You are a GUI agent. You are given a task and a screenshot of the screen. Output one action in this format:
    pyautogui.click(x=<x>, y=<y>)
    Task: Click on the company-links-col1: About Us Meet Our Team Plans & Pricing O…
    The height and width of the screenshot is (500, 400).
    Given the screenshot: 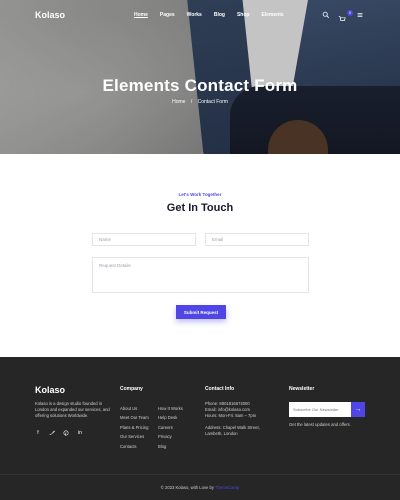 What is the action you would take?
    pyautogui.click(x=134, y=427)
    